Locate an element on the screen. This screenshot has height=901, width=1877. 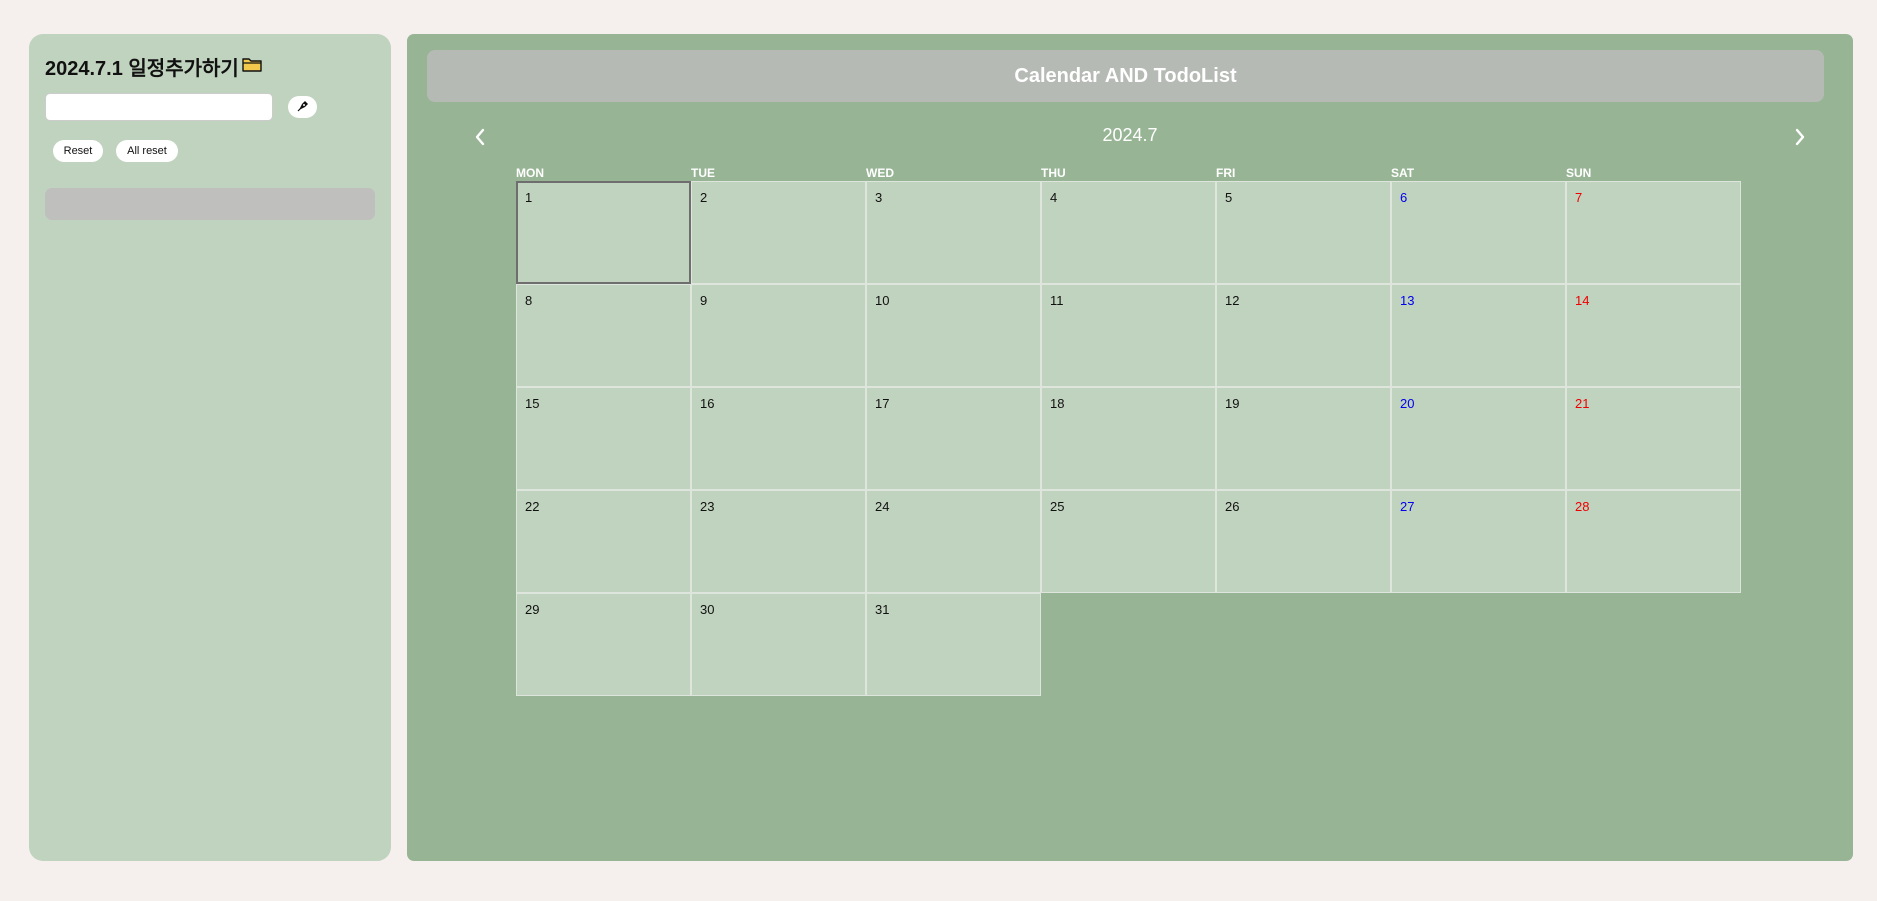
day-cell: 4 is located at coordinates (1128, 232).